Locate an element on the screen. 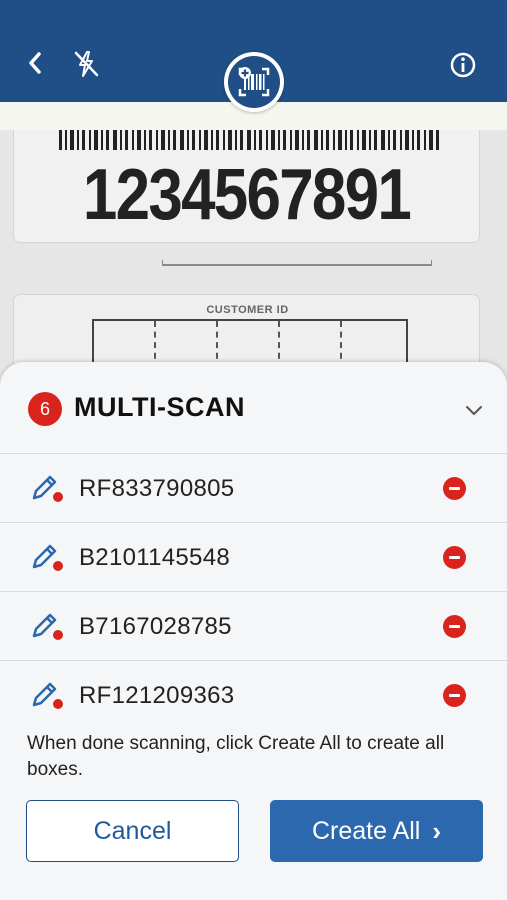 Image resolution: width=507 pixels, height=900 pixels. chevron-right-icon: › is located at coordinates (437, 830).